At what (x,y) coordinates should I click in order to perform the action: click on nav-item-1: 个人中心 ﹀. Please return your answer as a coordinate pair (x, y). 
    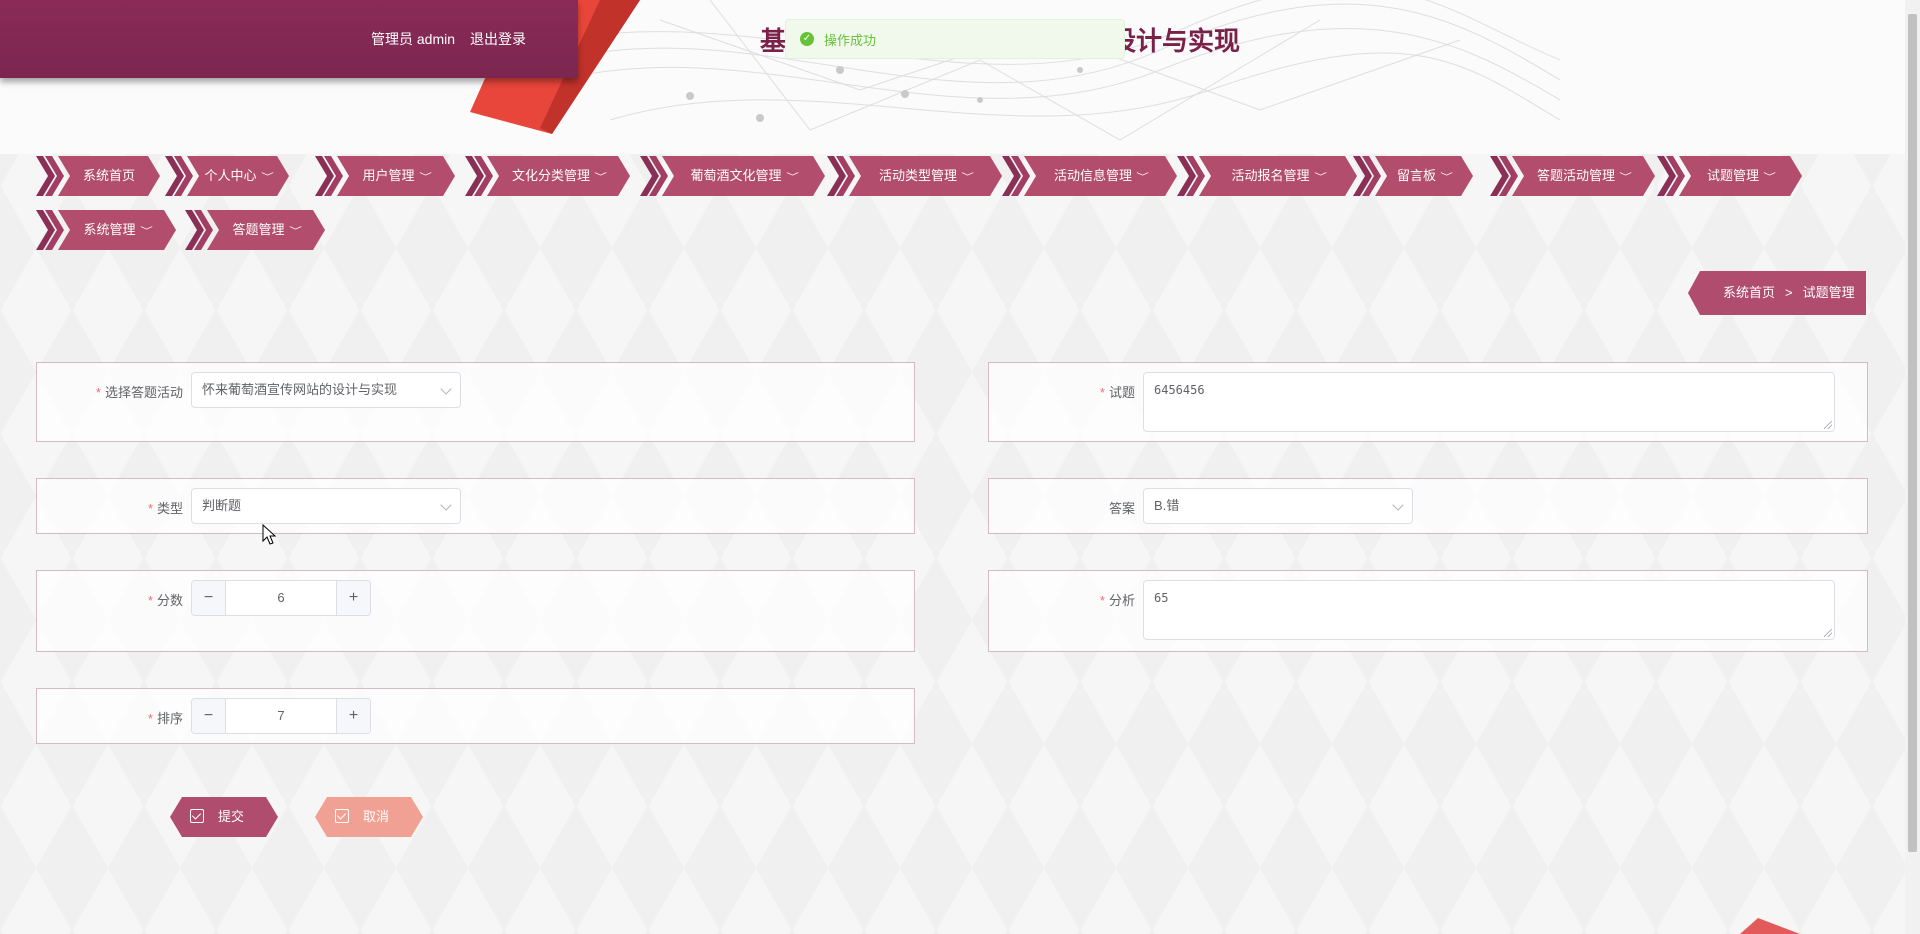
    Looking at the image, I should click on (227, 176).